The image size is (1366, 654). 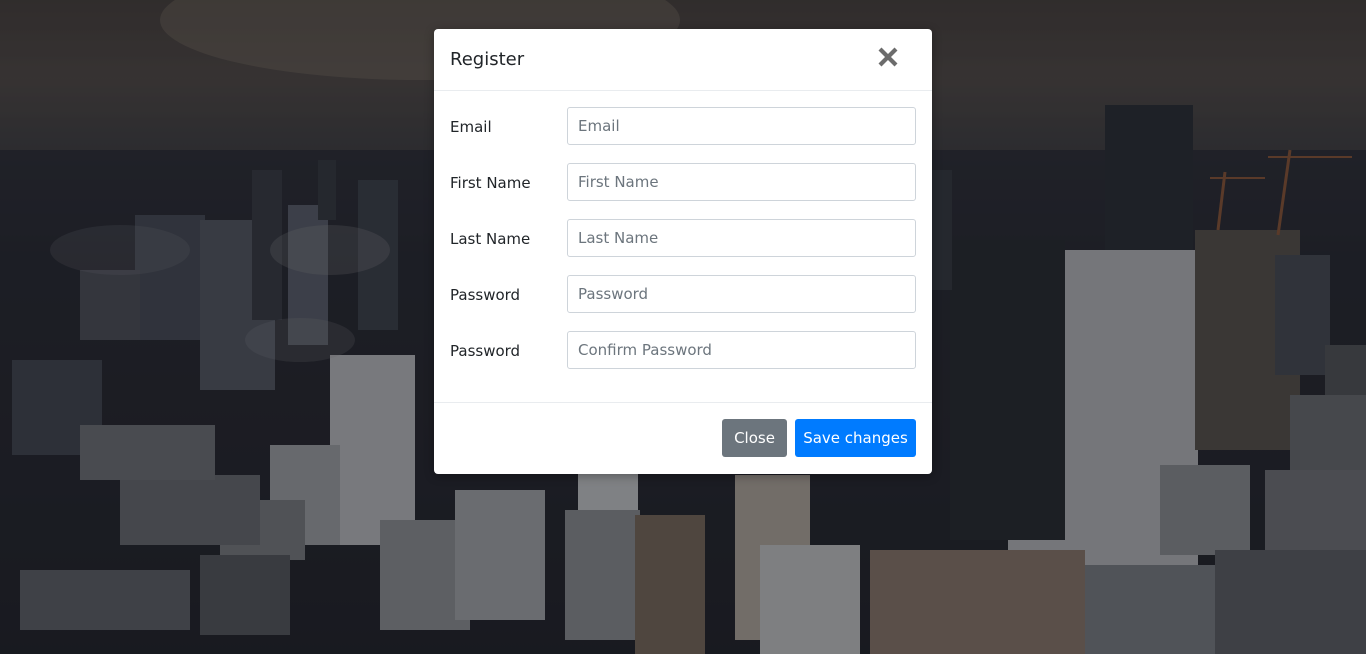 I want to click on first-name-input, so click(x=741, y=182).